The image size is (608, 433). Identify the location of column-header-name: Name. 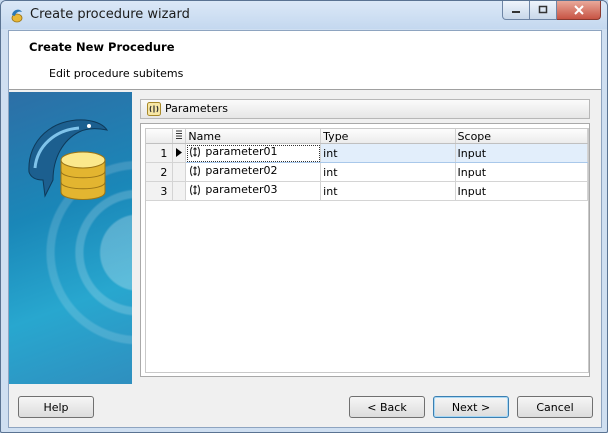
(253, 136).